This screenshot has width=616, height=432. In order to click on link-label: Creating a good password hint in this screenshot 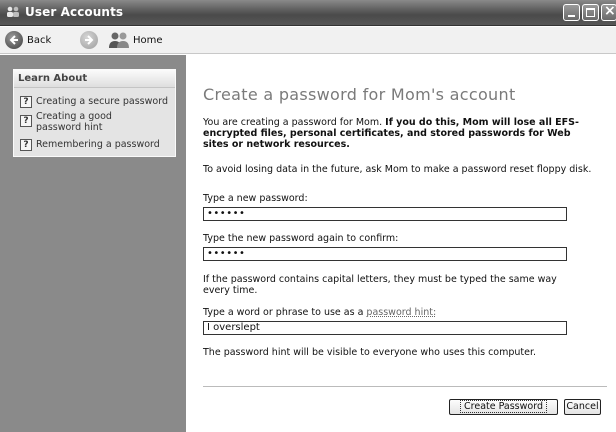, I will do `click(74, 122)`.